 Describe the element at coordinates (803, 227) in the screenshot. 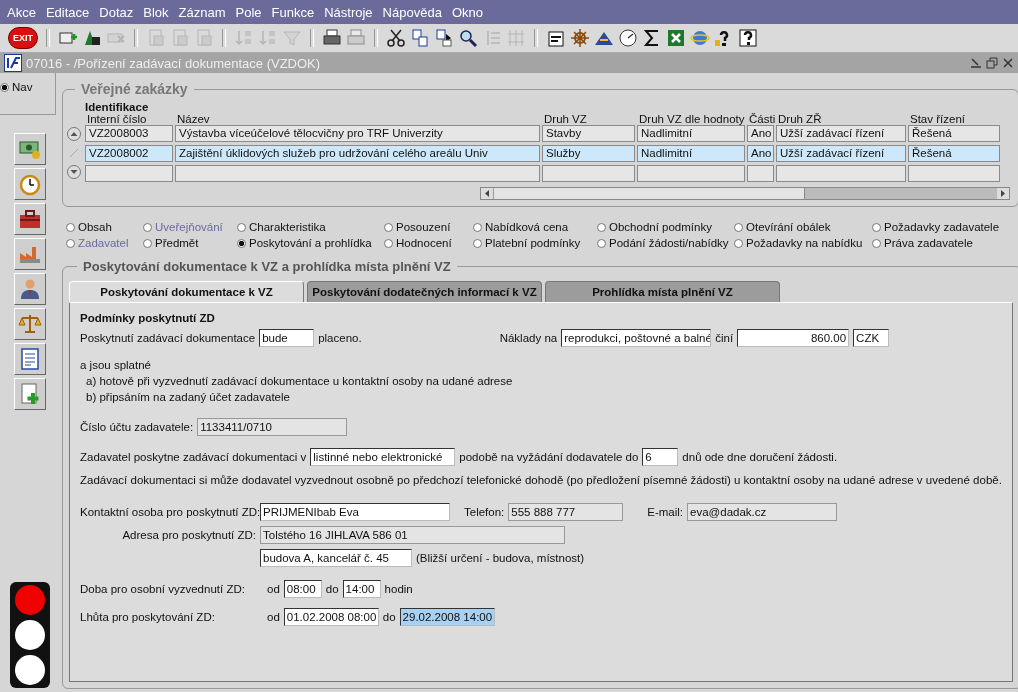

I see `section-radio: Otevírání obálek` at that location.